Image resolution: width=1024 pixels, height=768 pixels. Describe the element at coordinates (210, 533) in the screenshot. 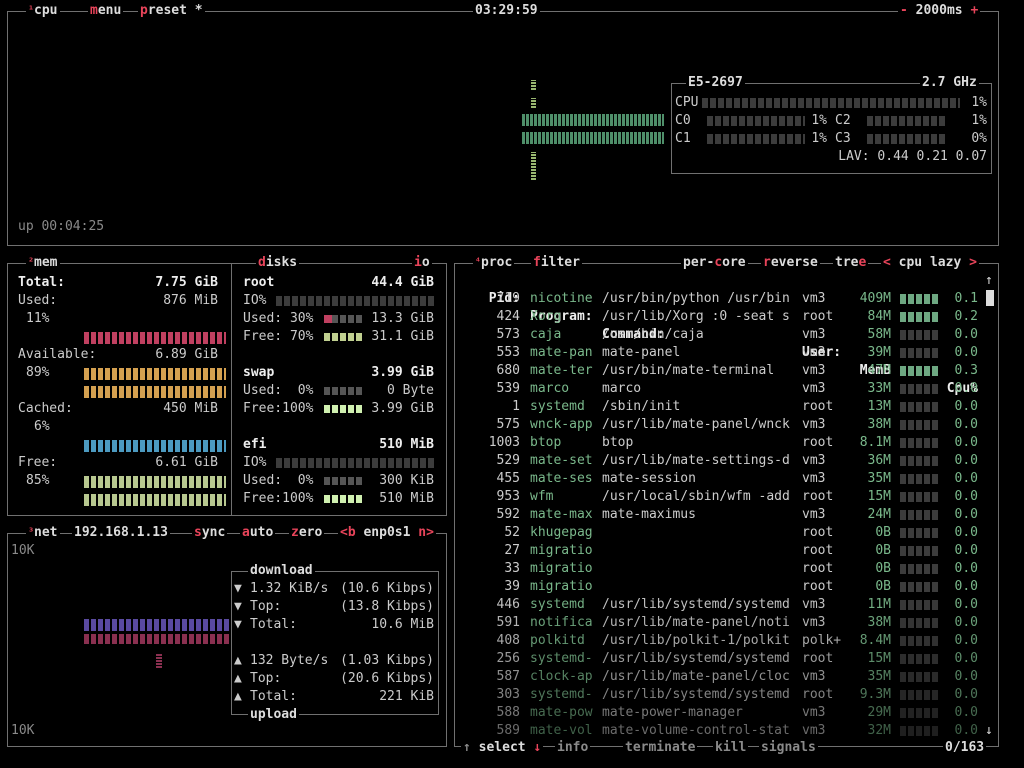

I see `net-sync-toggle: sync` at that location.